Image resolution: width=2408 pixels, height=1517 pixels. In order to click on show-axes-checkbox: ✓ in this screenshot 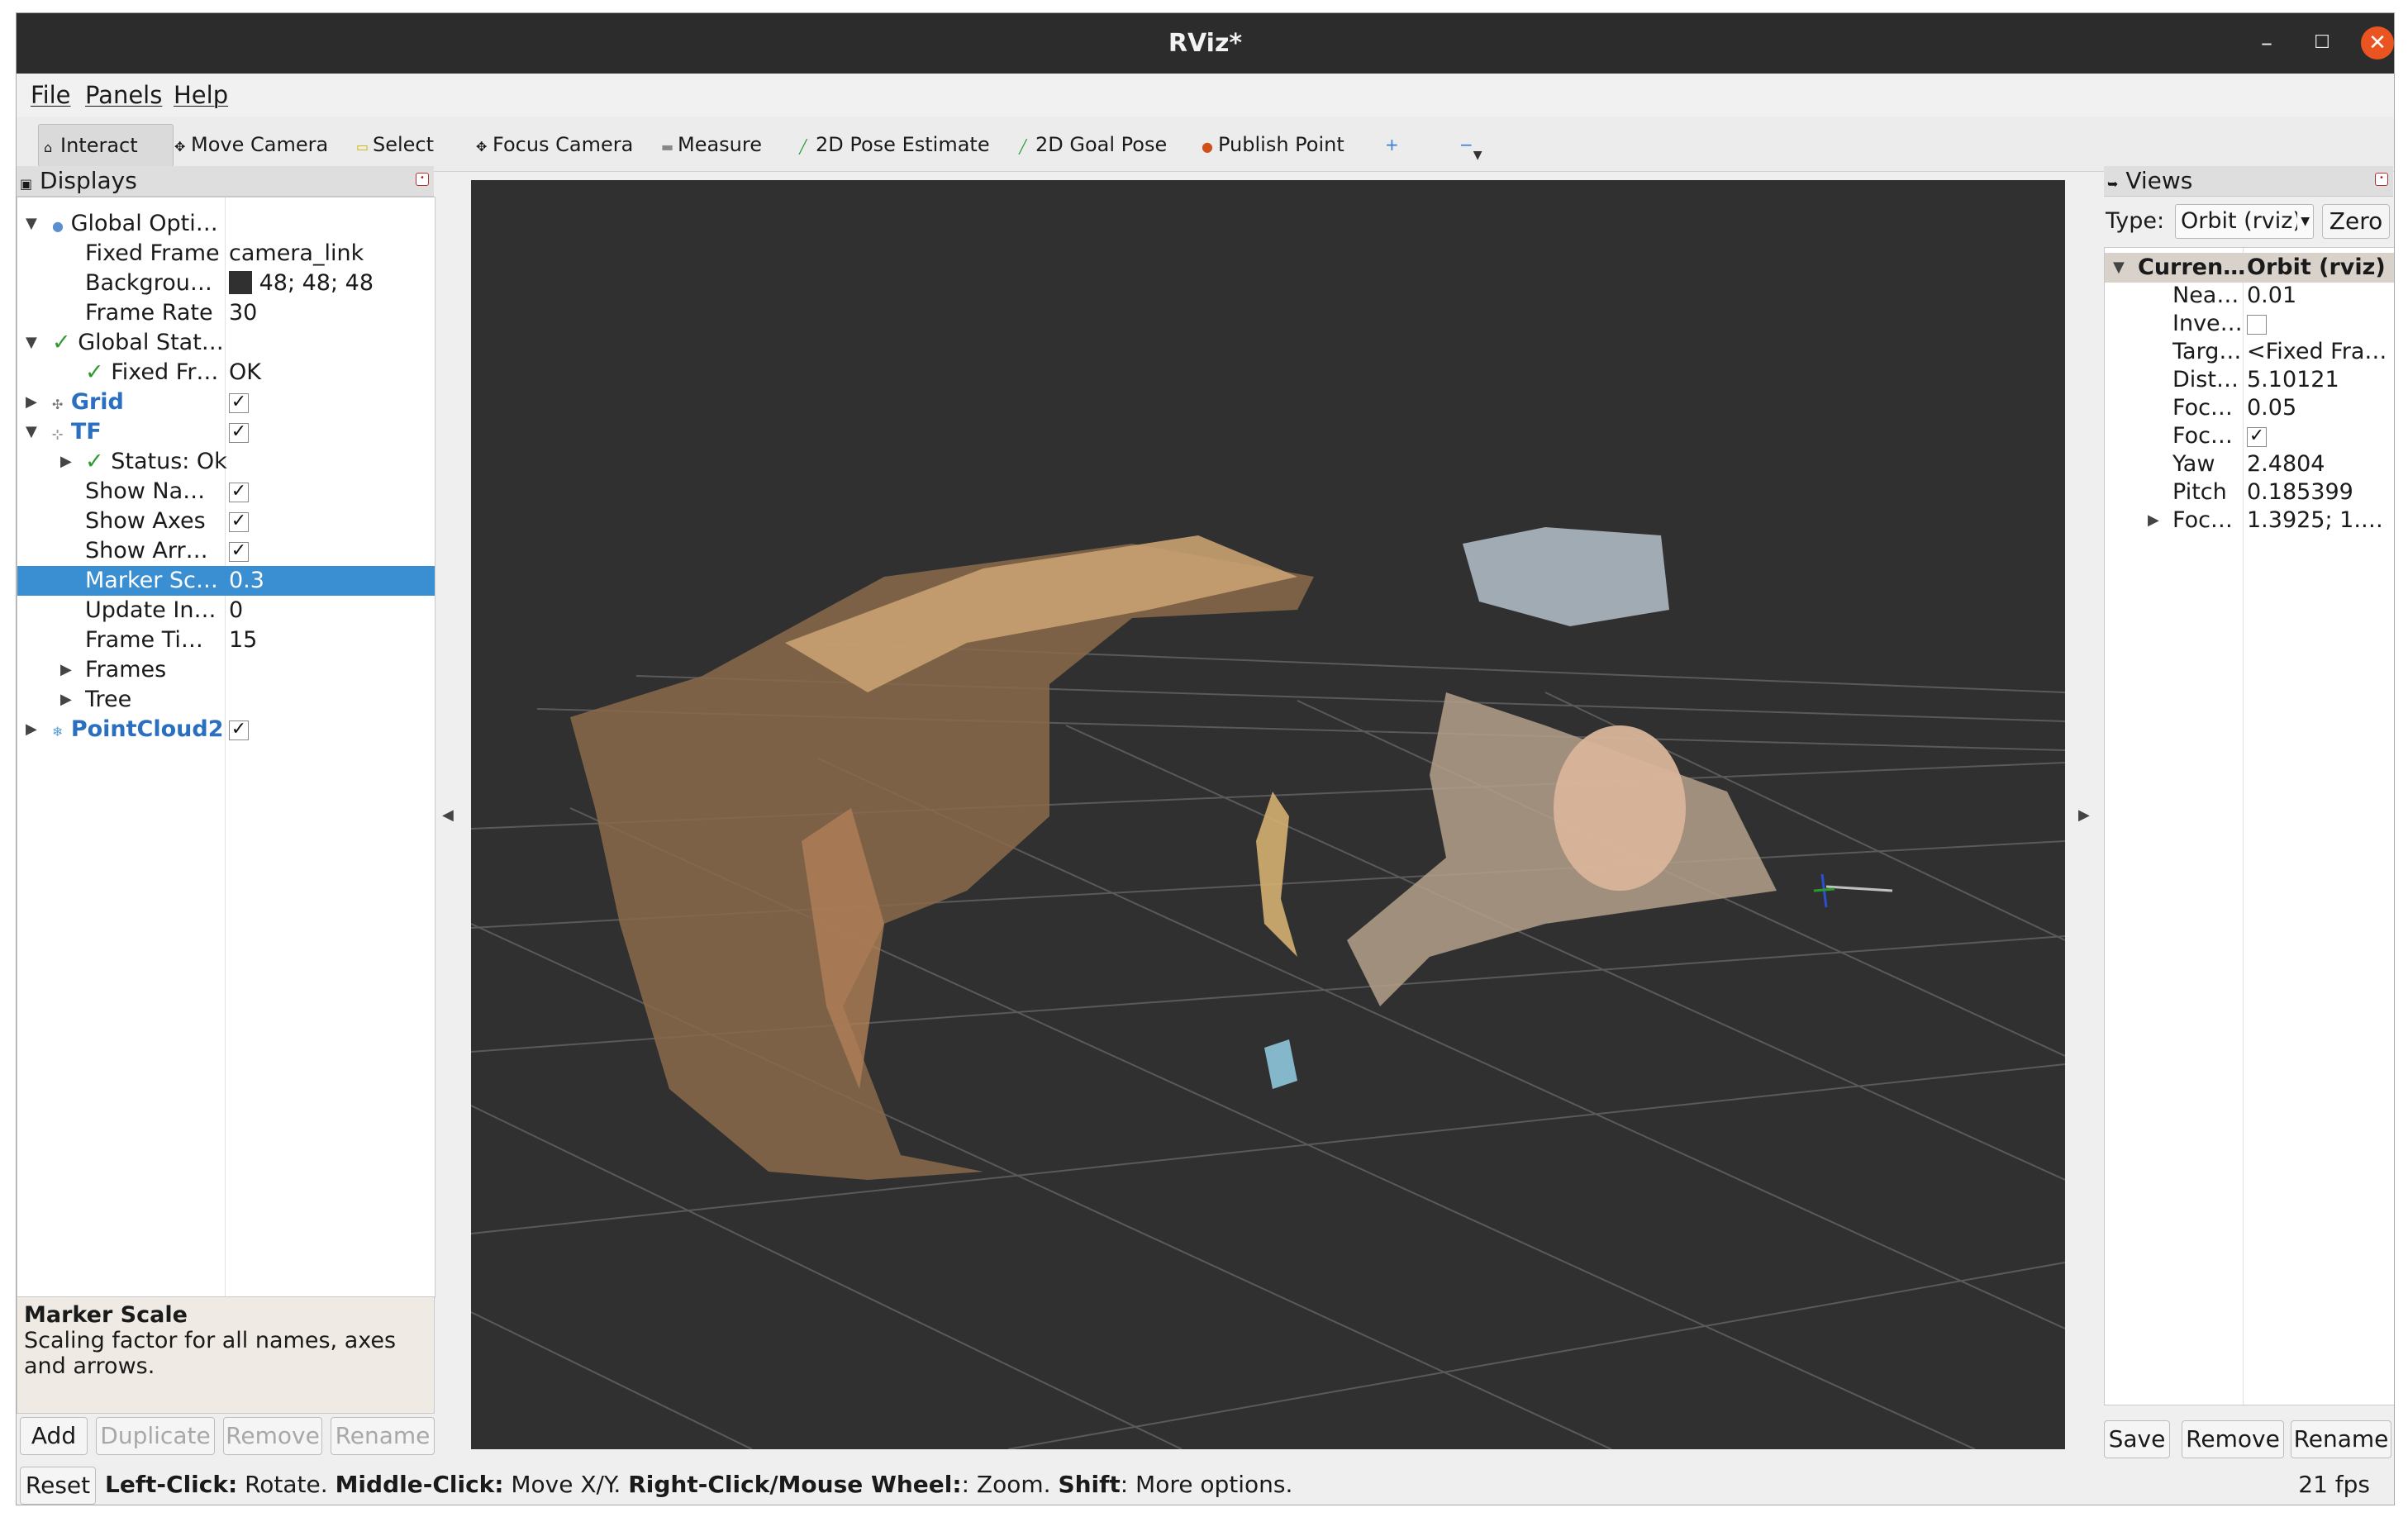, I will do `click(239, 521)`.